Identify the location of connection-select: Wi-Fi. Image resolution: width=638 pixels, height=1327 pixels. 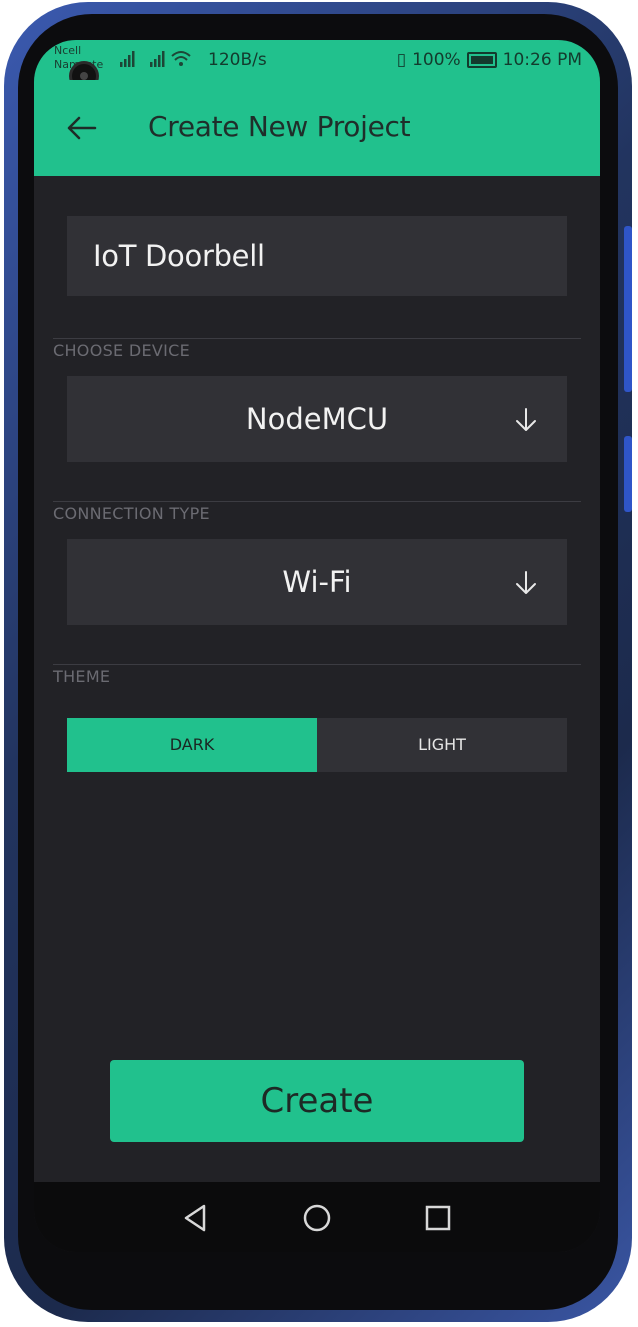
(317, 582).